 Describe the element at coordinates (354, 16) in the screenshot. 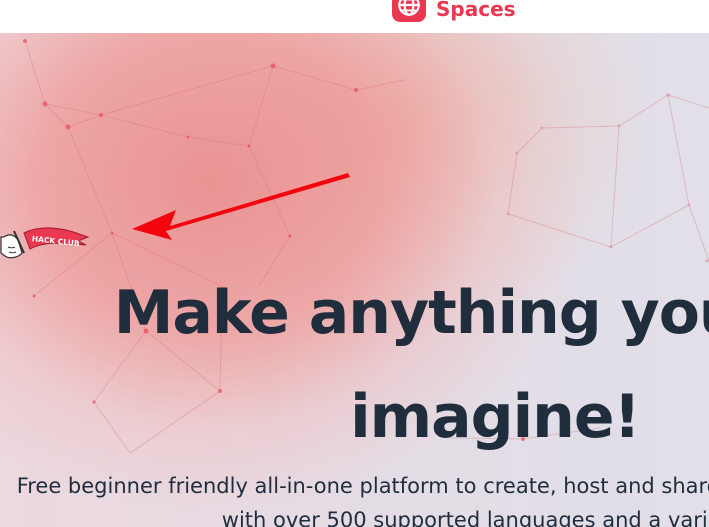

I see `top-navbar: Spaces` at that location.